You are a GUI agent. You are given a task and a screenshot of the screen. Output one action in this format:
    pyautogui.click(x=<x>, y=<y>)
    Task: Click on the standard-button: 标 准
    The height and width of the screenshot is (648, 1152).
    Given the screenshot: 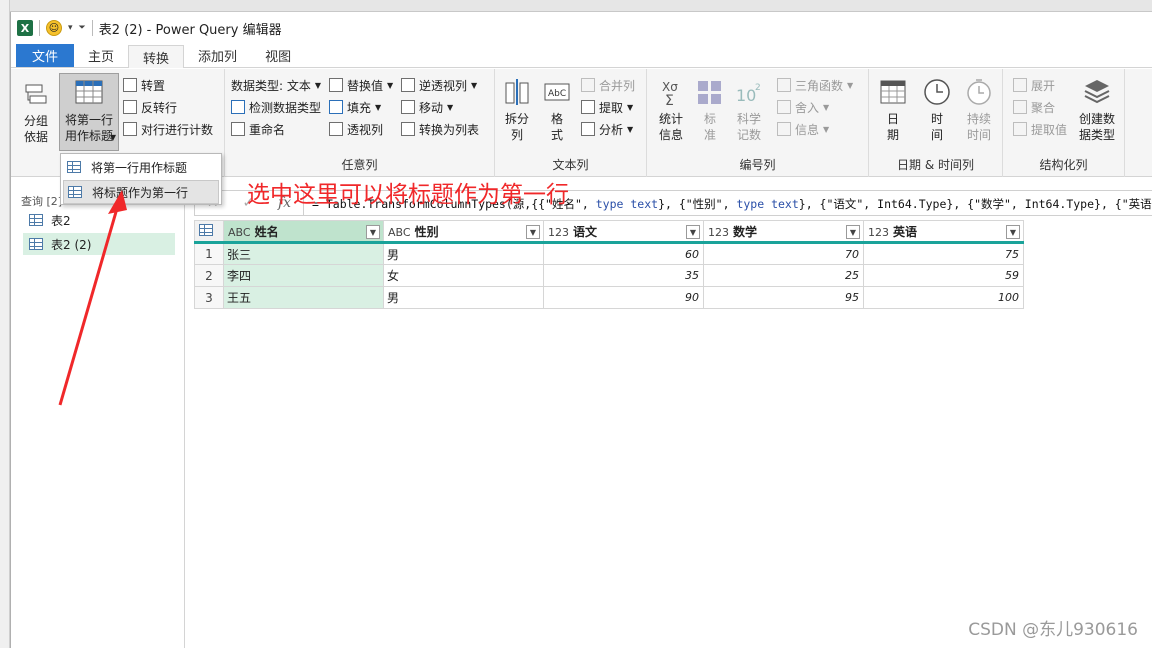 What is the action you would take?
    pyautogui.click(x=710, y=110)
    